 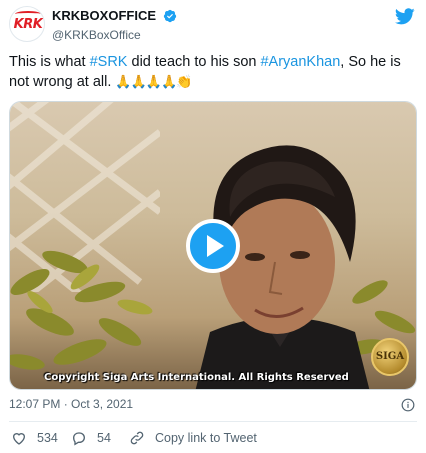 What do you see at coordinates (114, 35) in the screenshot?
I see `handle: @KRKBoxOffice` at bounding box center [114, 35].